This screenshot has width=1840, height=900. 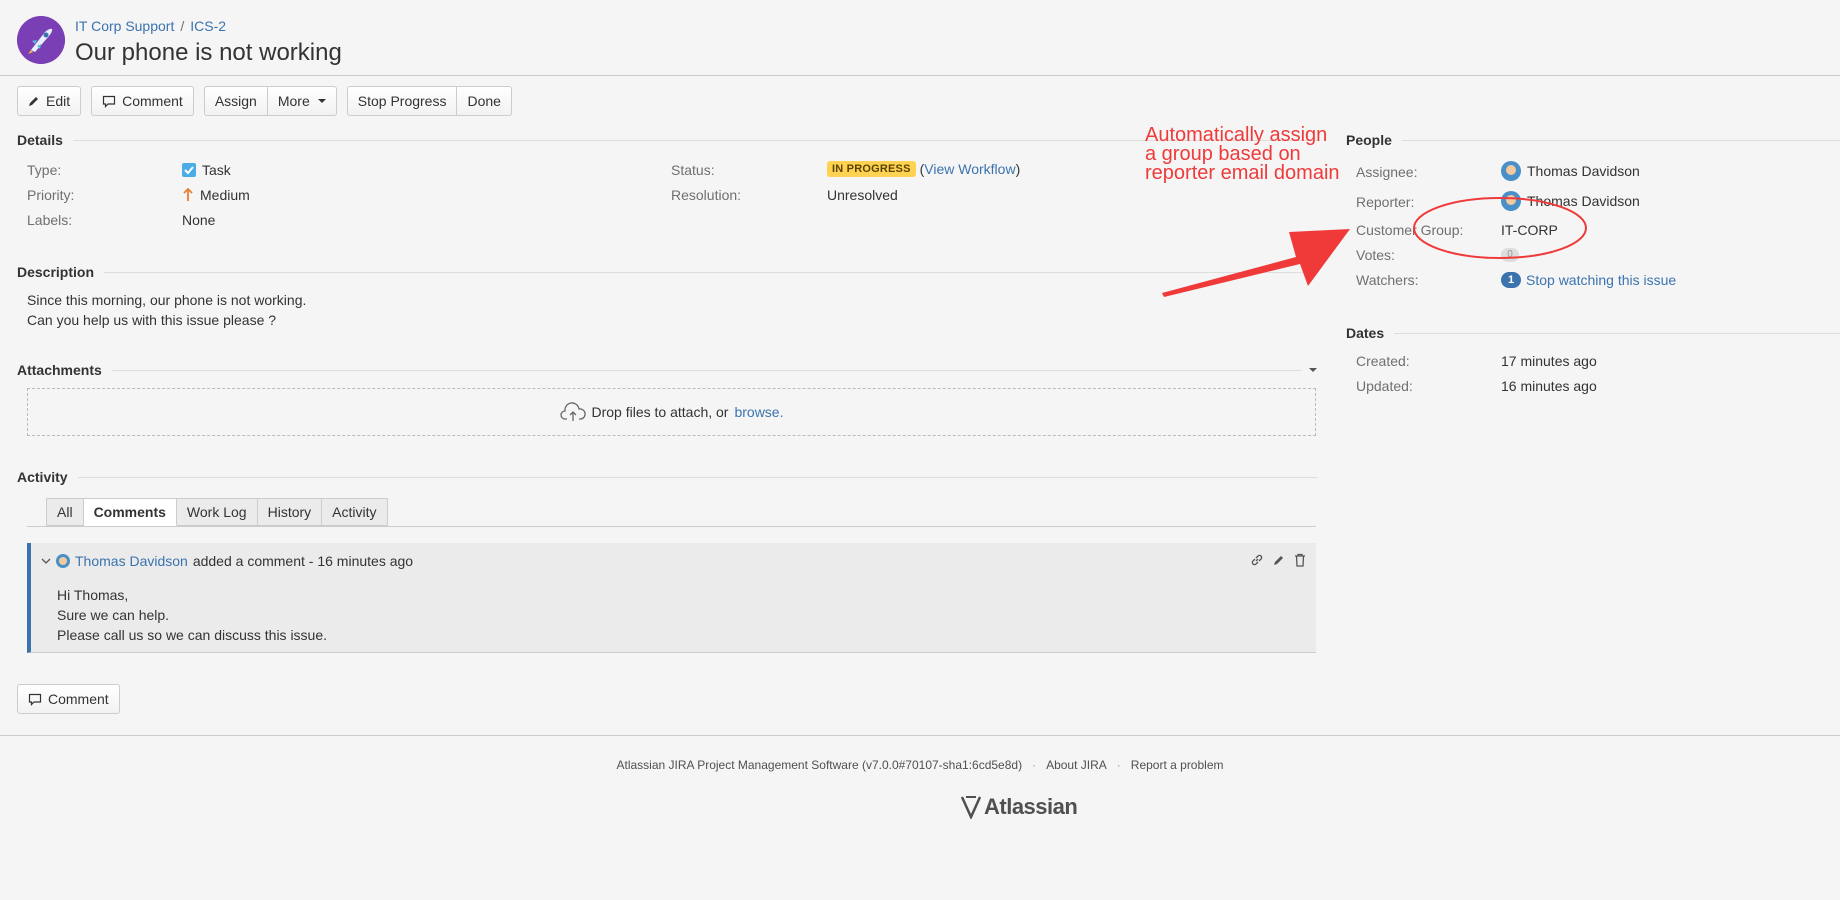 I want to click on annotation-arrow, so click(x=1256, y=263).